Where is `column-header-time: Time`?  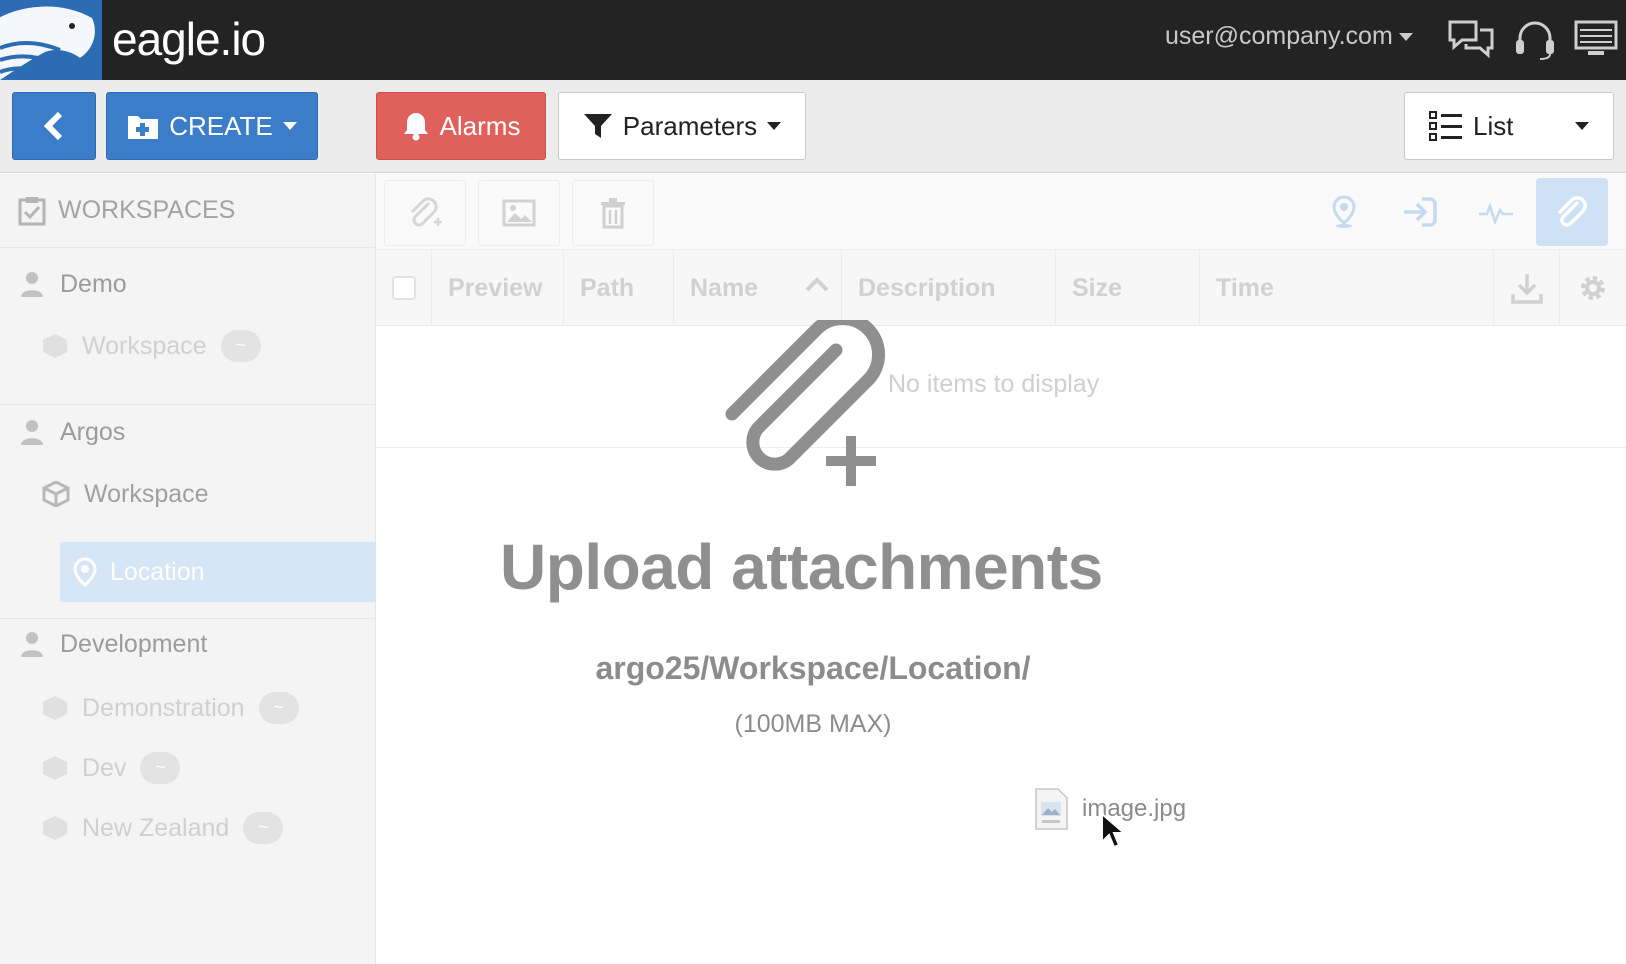
column-header-time: Time is located at coordinates (1347, 288).